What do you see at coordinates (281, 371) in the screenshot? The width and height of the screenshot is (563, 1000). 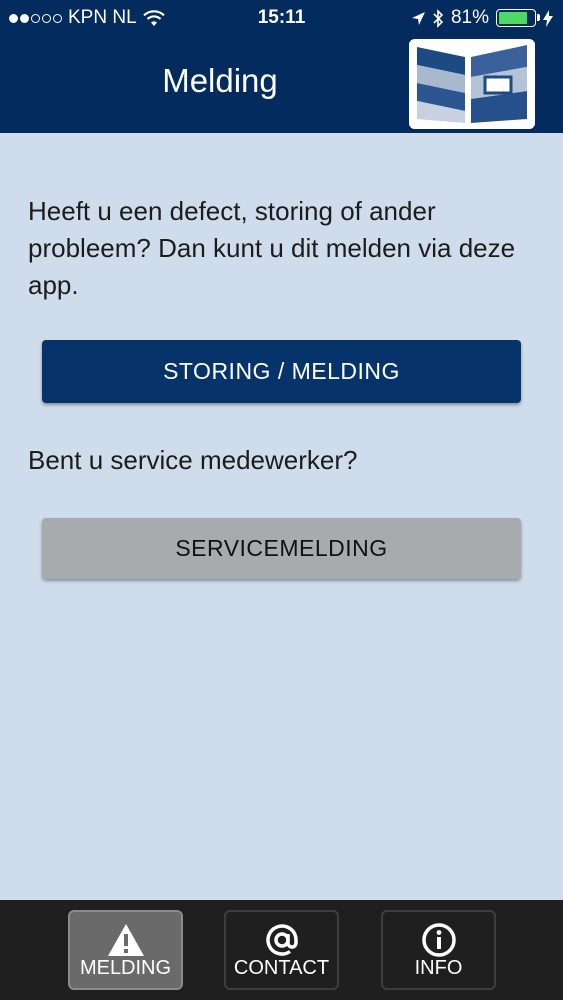 I see `storing-melding-button: STORING / MELDING` at bounding box center [281, 371].